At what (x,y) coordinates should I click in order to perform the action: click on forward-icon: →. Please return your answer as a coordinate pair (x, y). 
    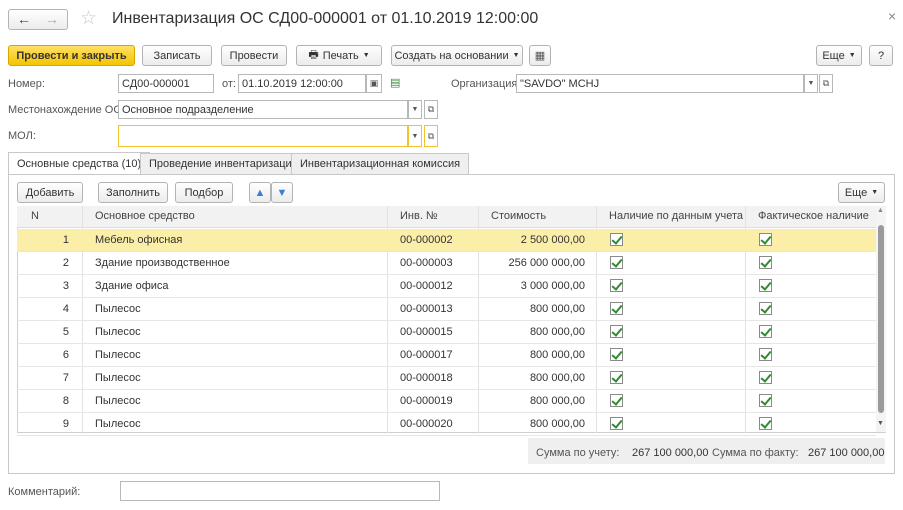
    Looking at the image, I should click on (52, 19).